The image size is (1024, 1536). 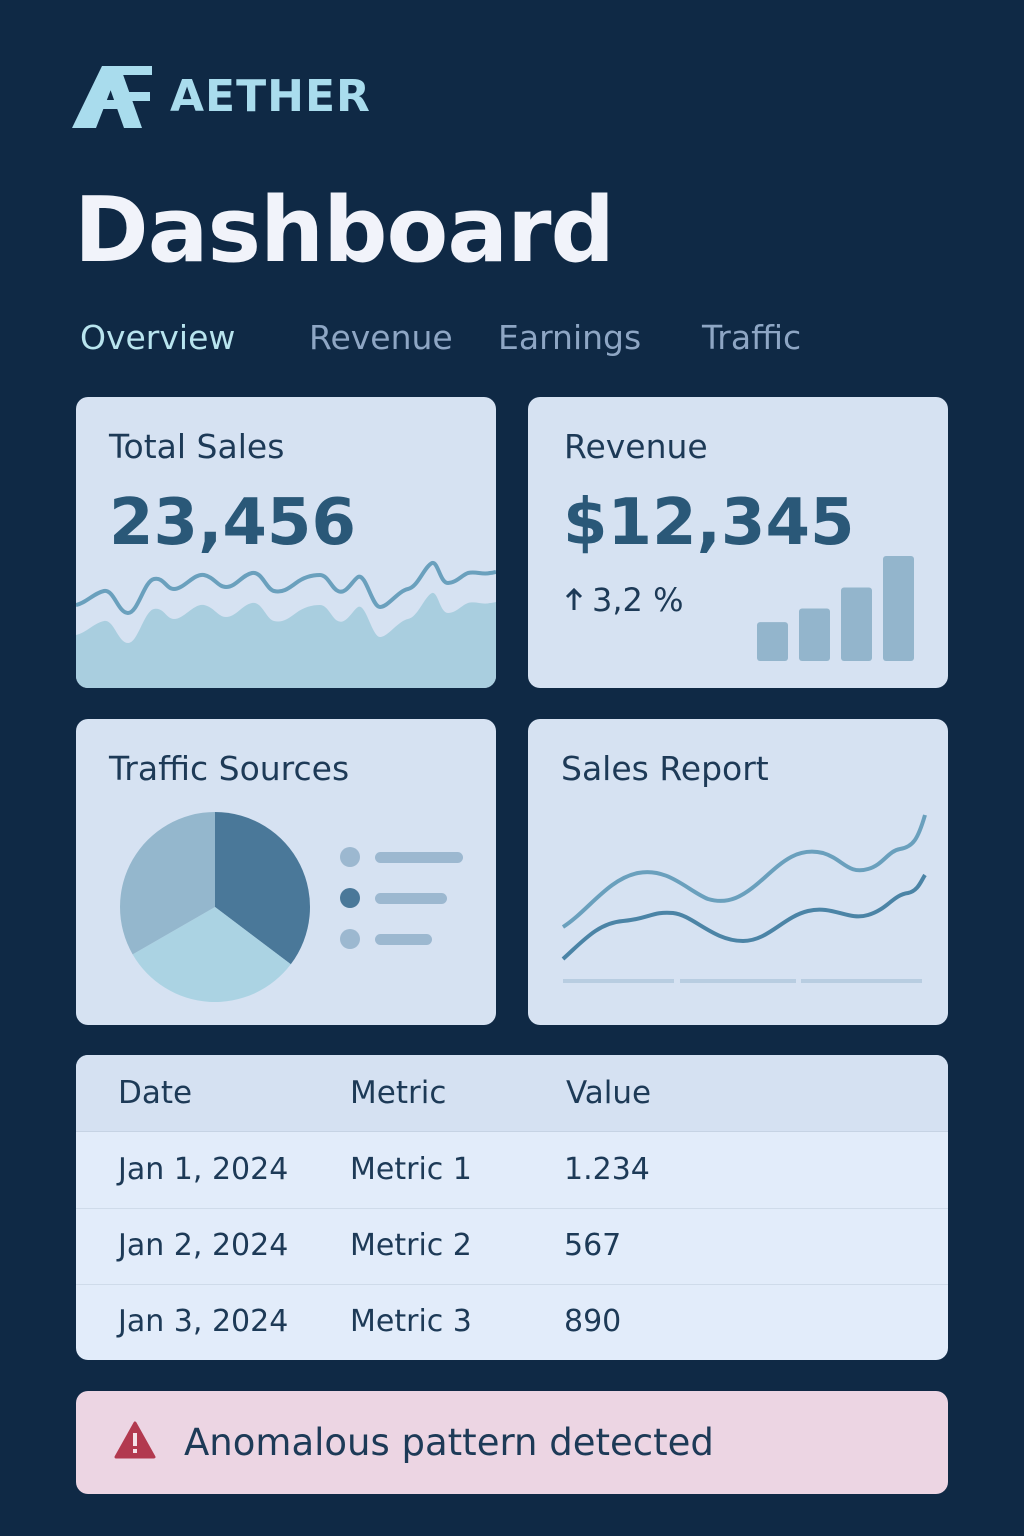 I want to click on traffic-legend, so click(x=401, y=898).